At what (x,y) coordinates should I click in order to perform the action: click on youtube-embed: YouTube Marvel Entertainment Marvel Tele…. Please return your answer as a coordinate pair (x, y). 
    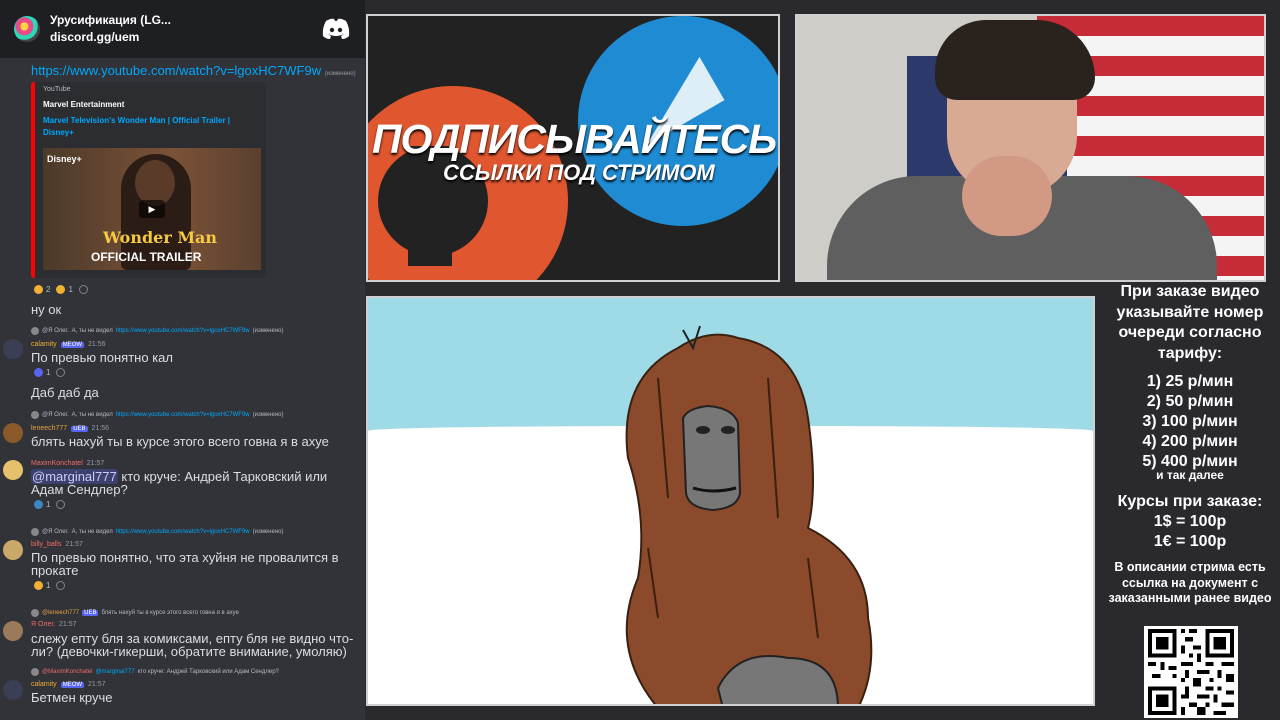
    Looking at the image, I should click on (148, 180).